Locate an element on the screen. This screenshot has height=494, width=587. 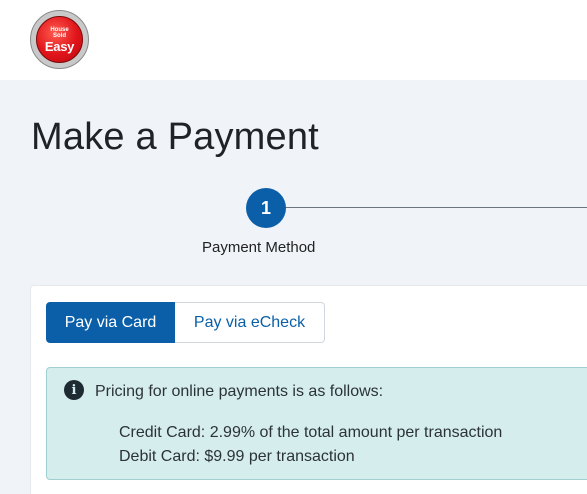
pay-via-echeck-tab: Pay via eCheck is located at coordinates (250, 322).